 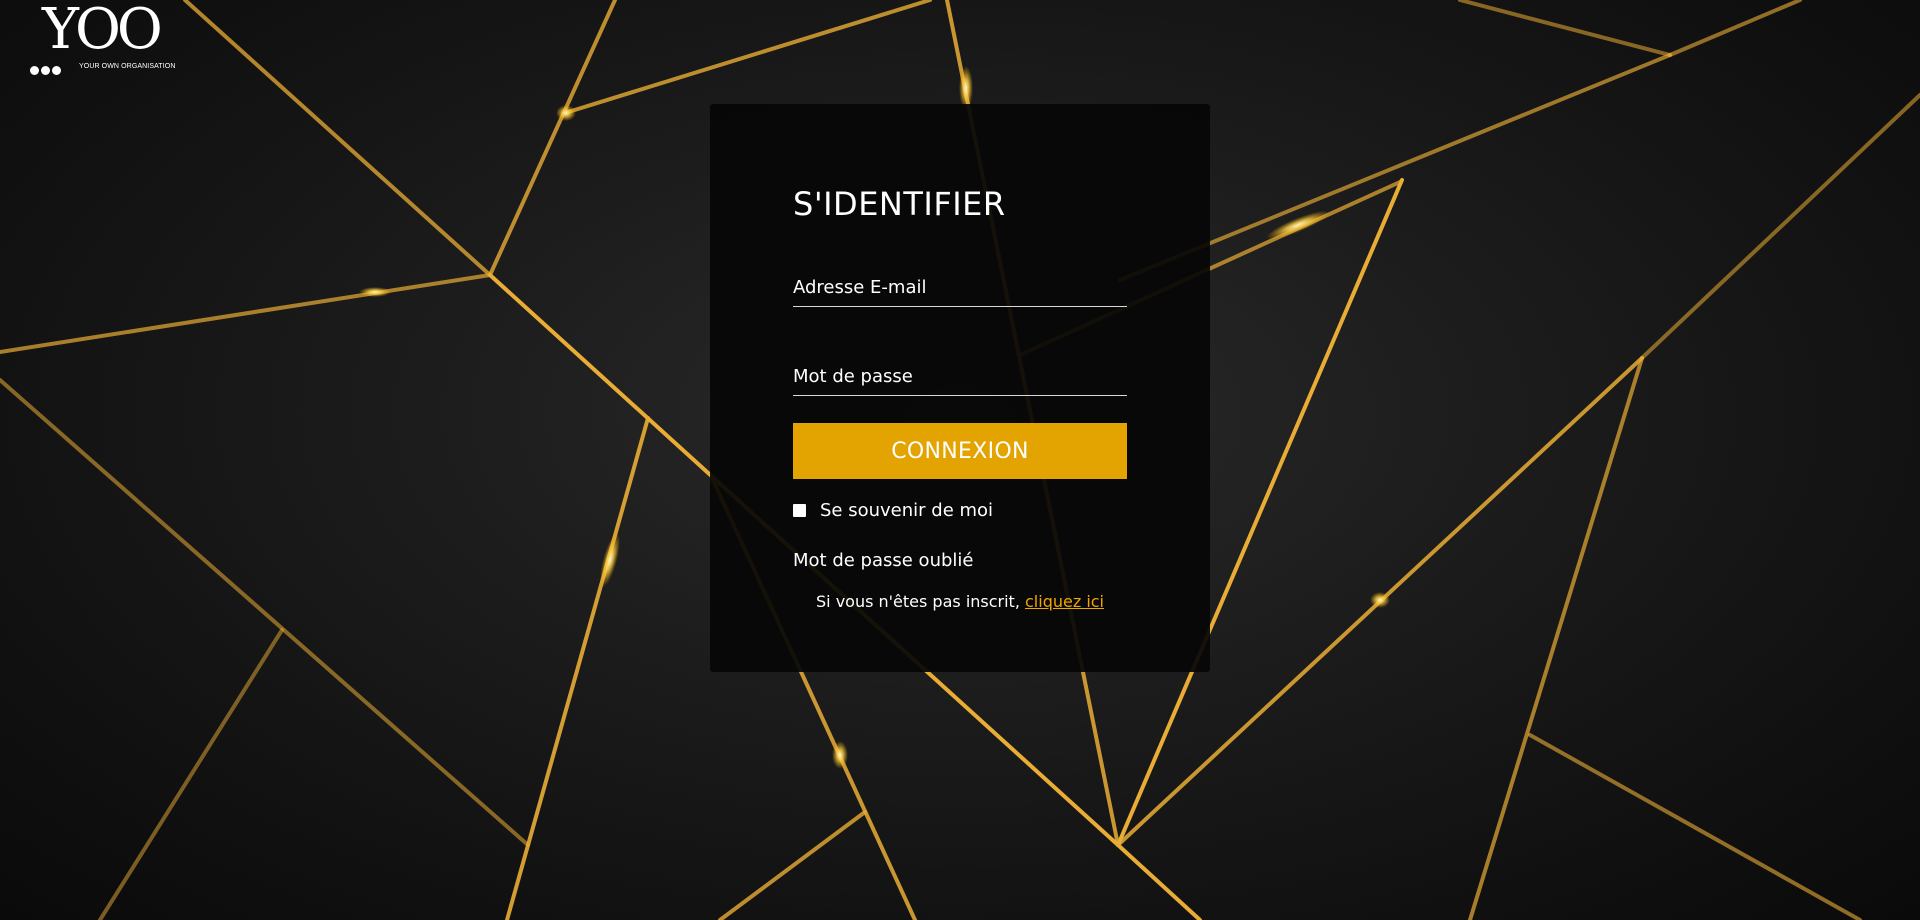 I want to click on remember-me-label: Se souvenir de moi, so click(x=907, y=510).